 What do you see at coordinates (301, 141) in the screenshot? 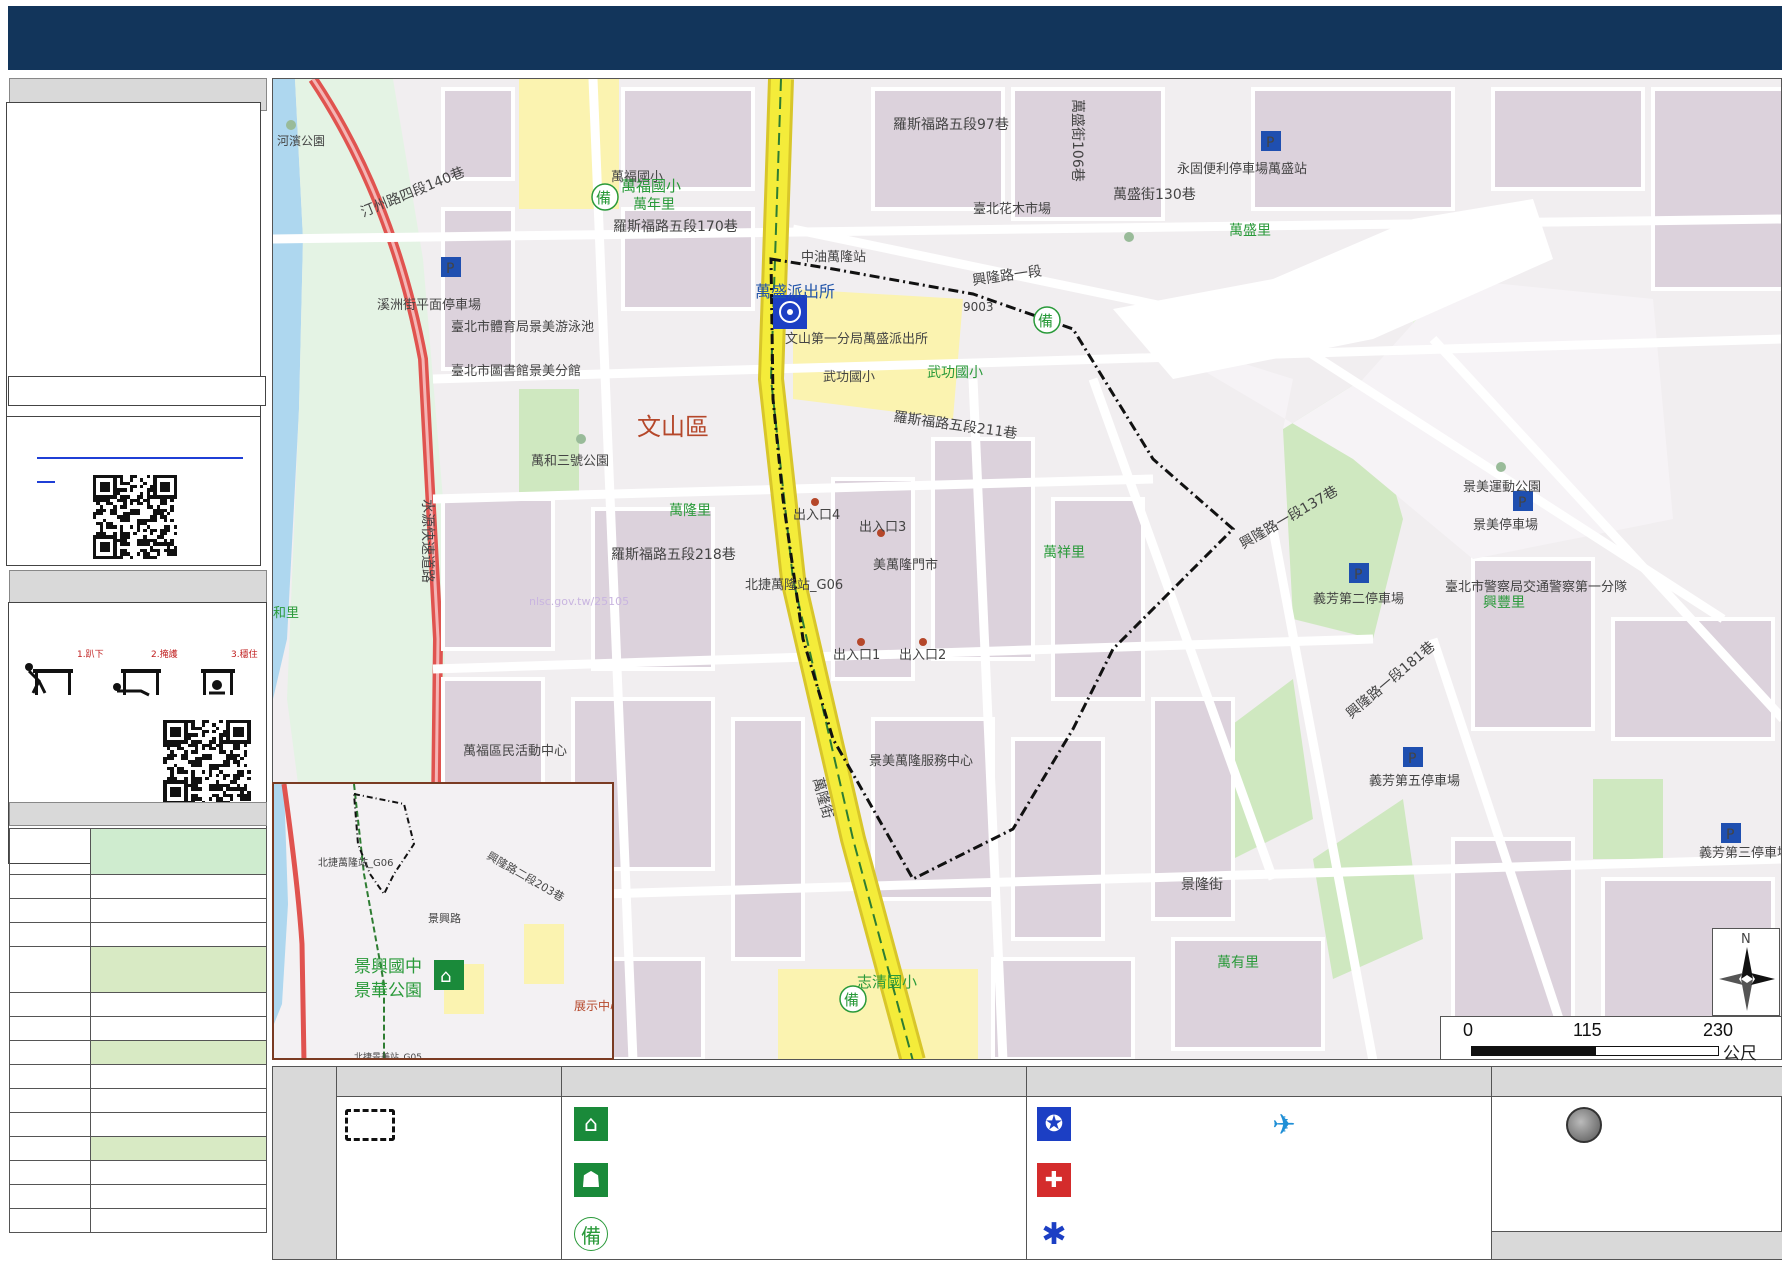
I see `park-label-riverside: 河濱公園` at bounding box center [301, 141].